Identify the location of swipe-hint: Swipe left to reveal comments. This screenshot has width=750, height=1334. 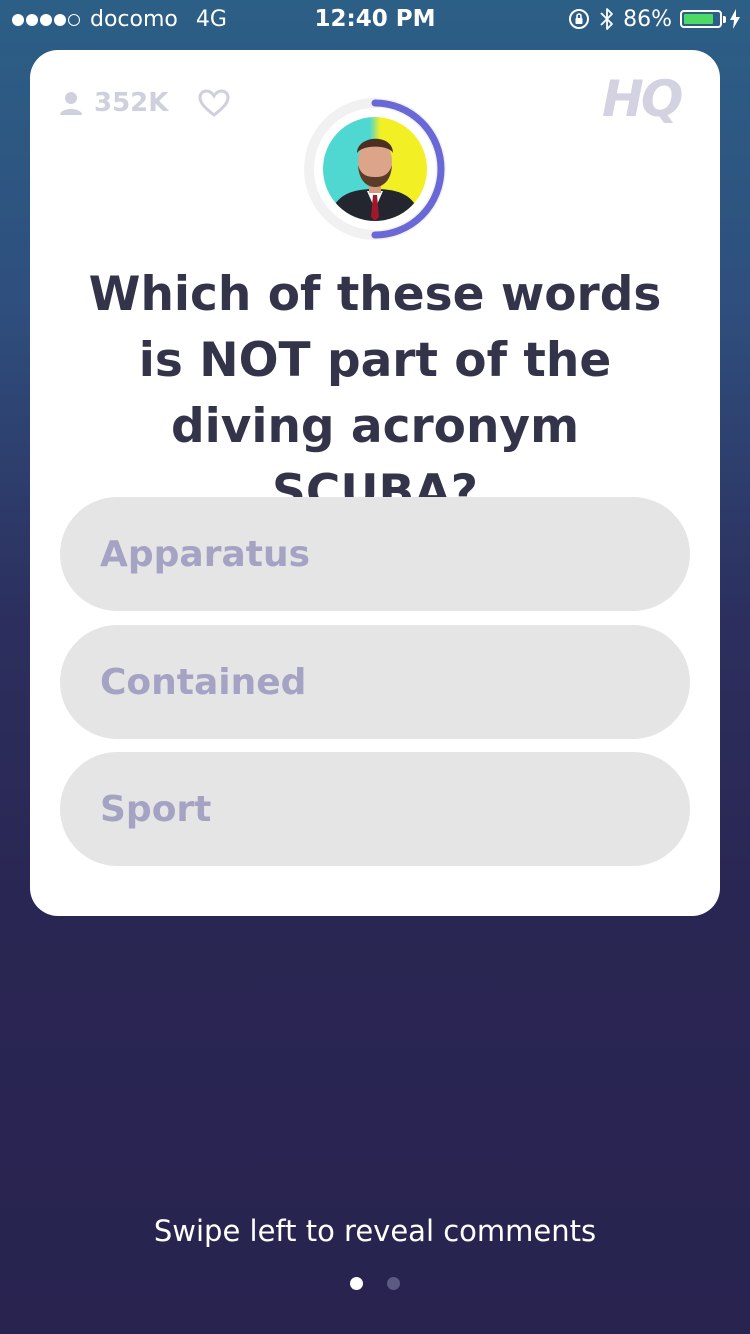
(375, 1231).